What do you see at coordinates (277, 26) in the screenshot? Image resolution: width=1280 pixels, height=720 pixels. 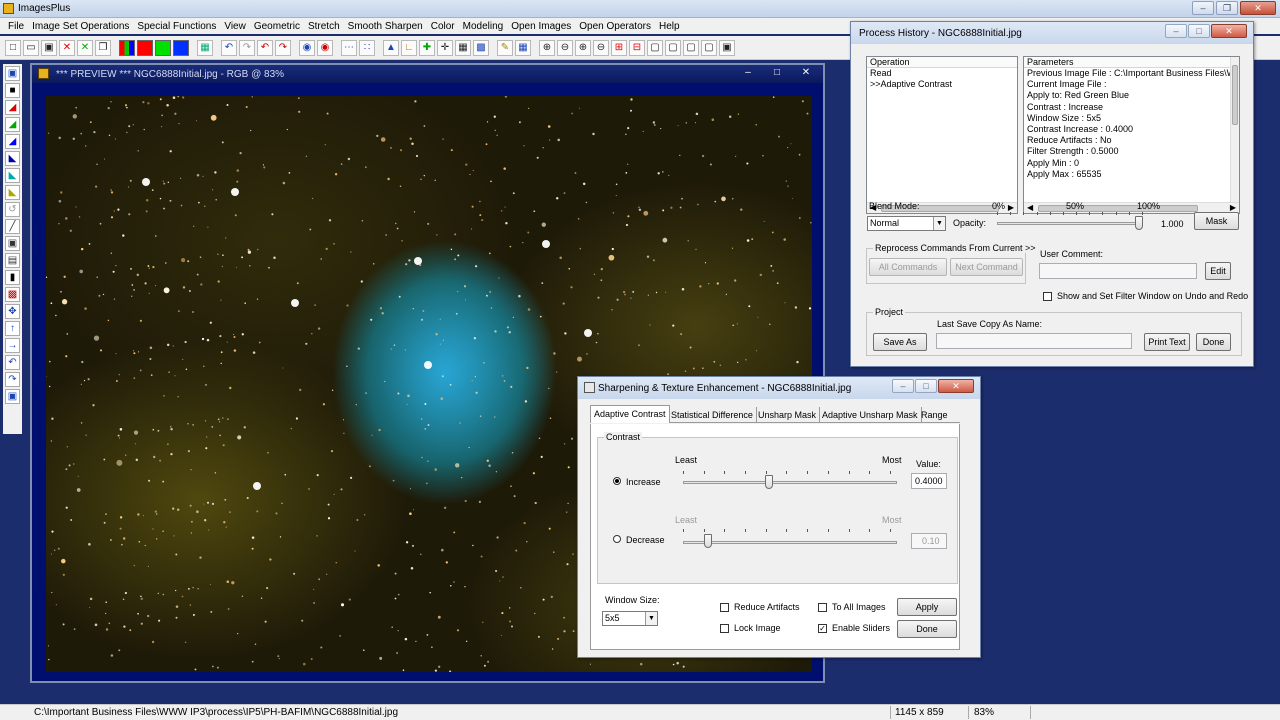 I see `menu-geometric: Geometric` at bounding box center [277, 26].